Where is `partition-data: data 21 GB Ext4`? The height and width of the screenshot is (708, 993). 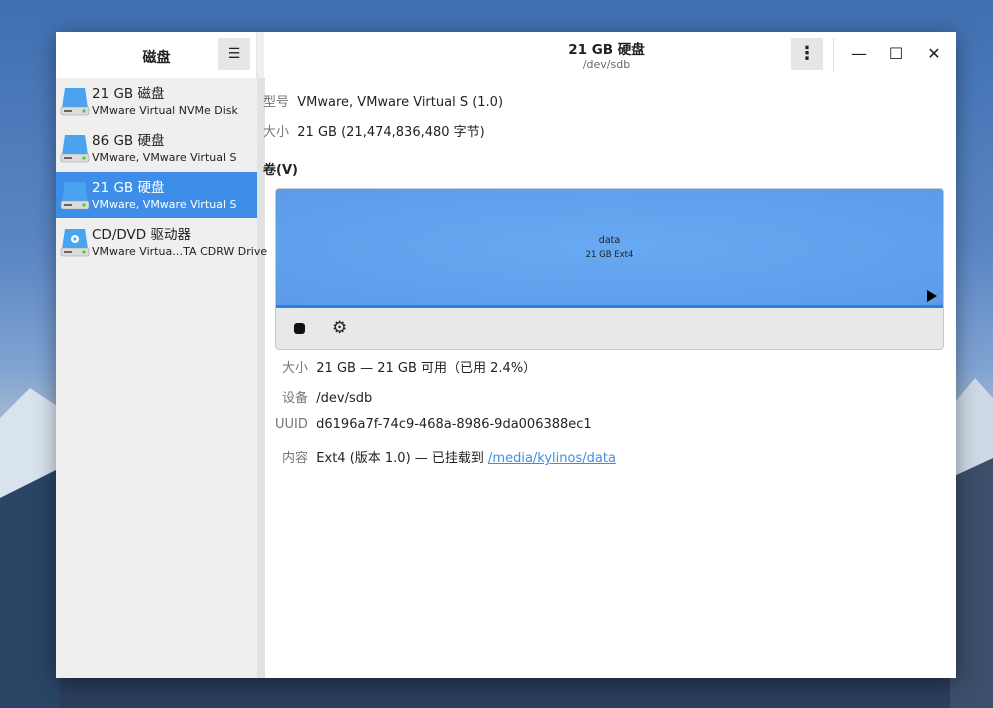
partition-data: data 21 GB Ext4 is located at coordinates (609, 248).